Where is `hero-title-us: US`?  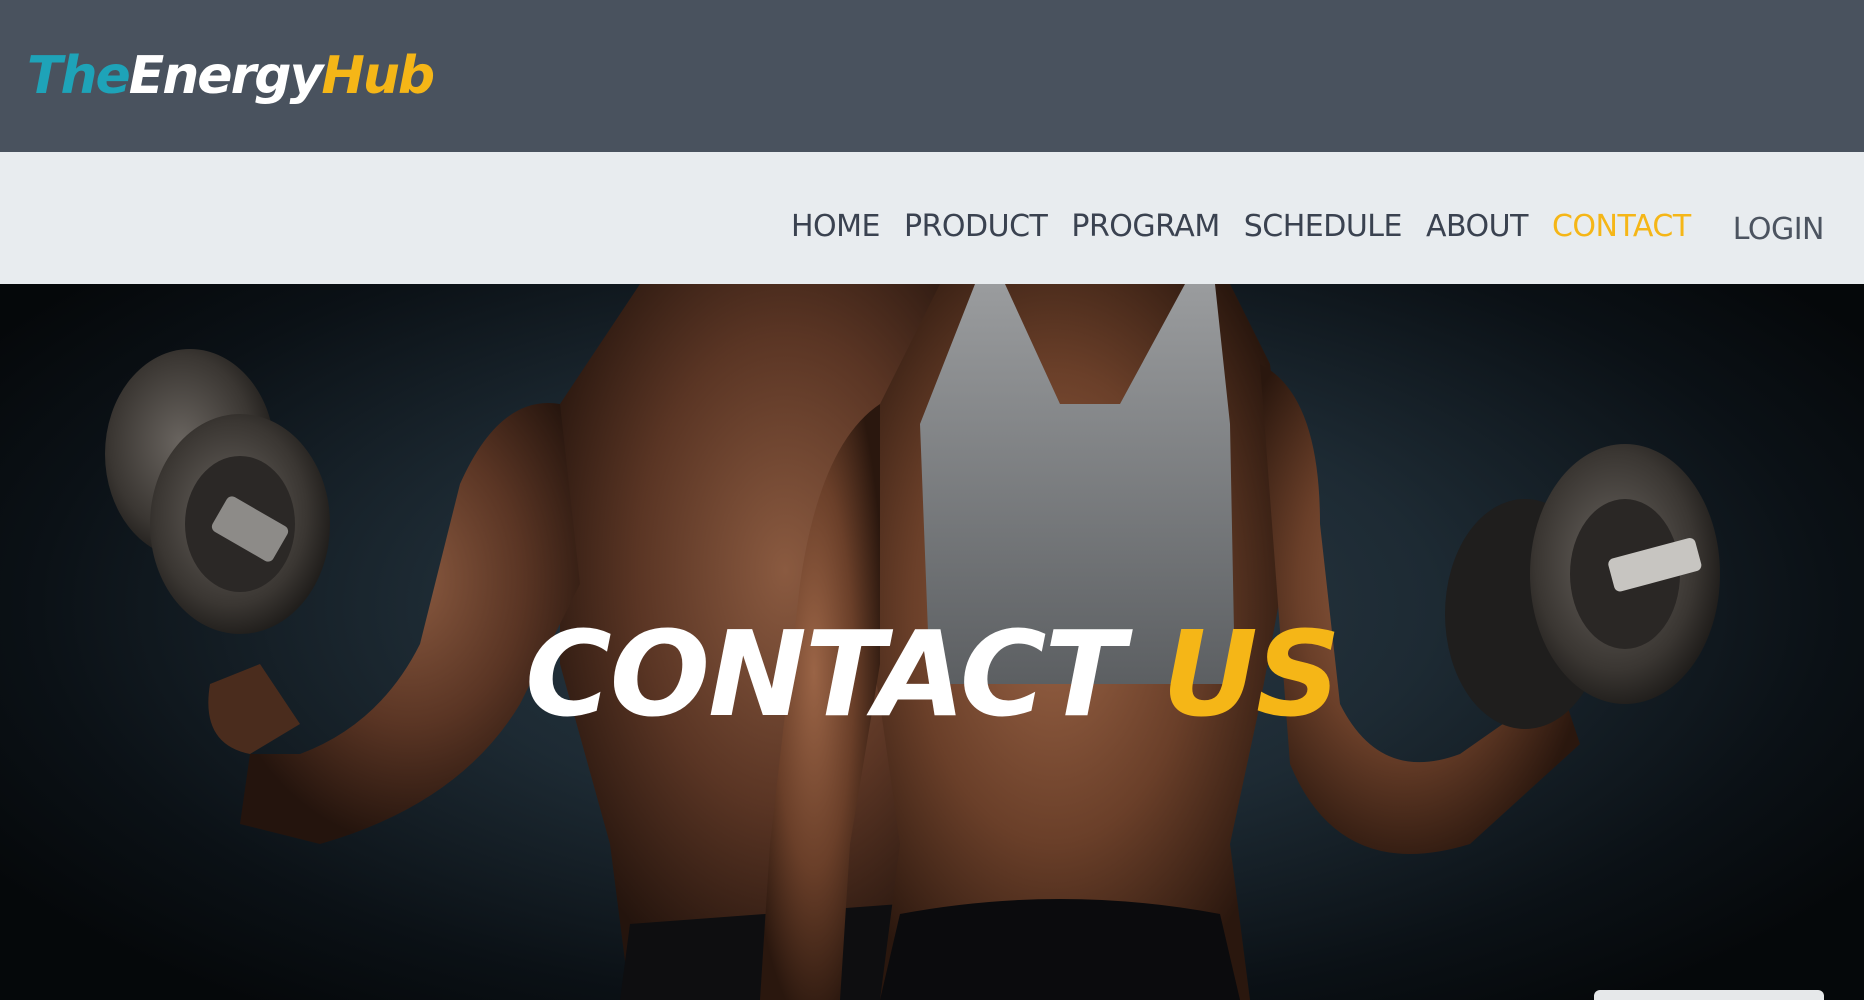 hero-title-us: US is located at coordinates (1251, 674).